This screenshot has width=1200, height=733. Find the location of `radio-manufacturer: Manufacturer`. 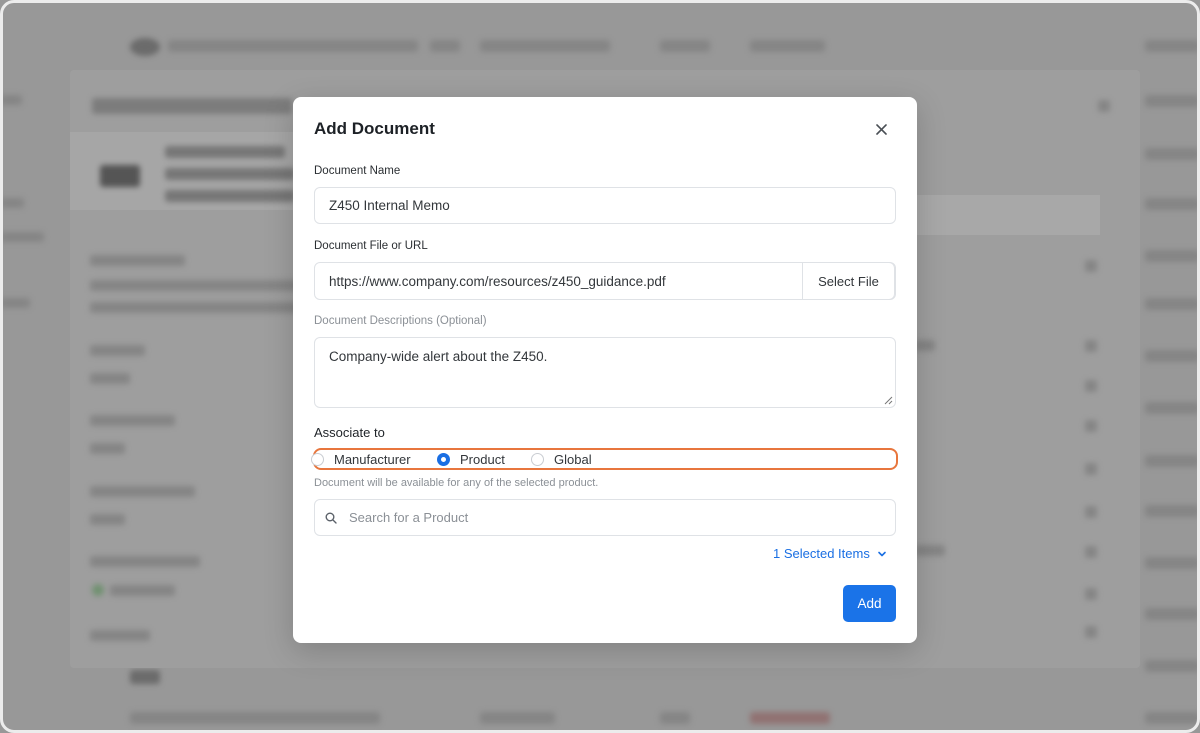

radio-manufacturer: Manufacturer is located at coordinates (361, 459).